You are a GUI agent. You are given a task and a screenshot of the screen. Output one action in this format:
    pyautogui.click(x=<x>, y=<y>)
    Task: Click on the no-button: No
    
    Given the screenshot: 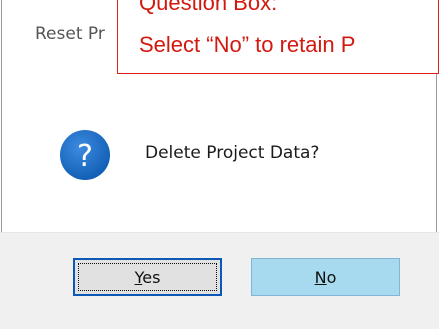 What is the action you would take?
    pyautogui.click(x=325, y=277)
    